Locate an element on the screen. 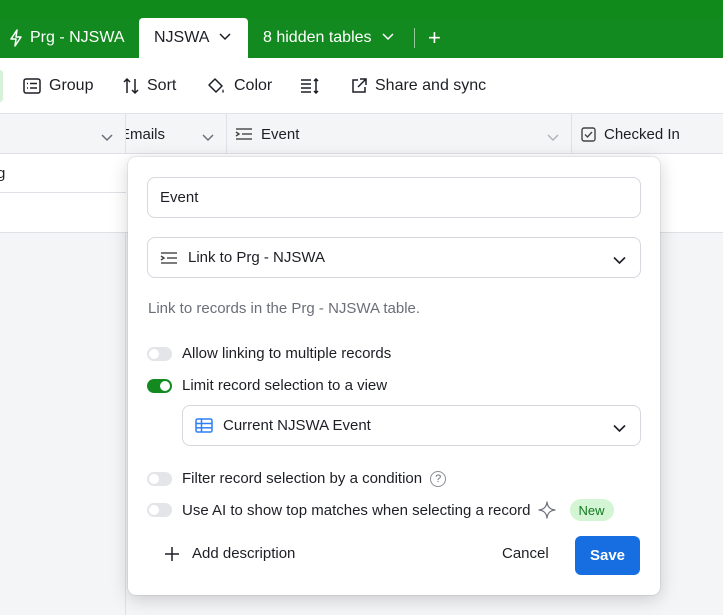  tab-njswa-active: NJSWA is located at coordinates (193, 38).